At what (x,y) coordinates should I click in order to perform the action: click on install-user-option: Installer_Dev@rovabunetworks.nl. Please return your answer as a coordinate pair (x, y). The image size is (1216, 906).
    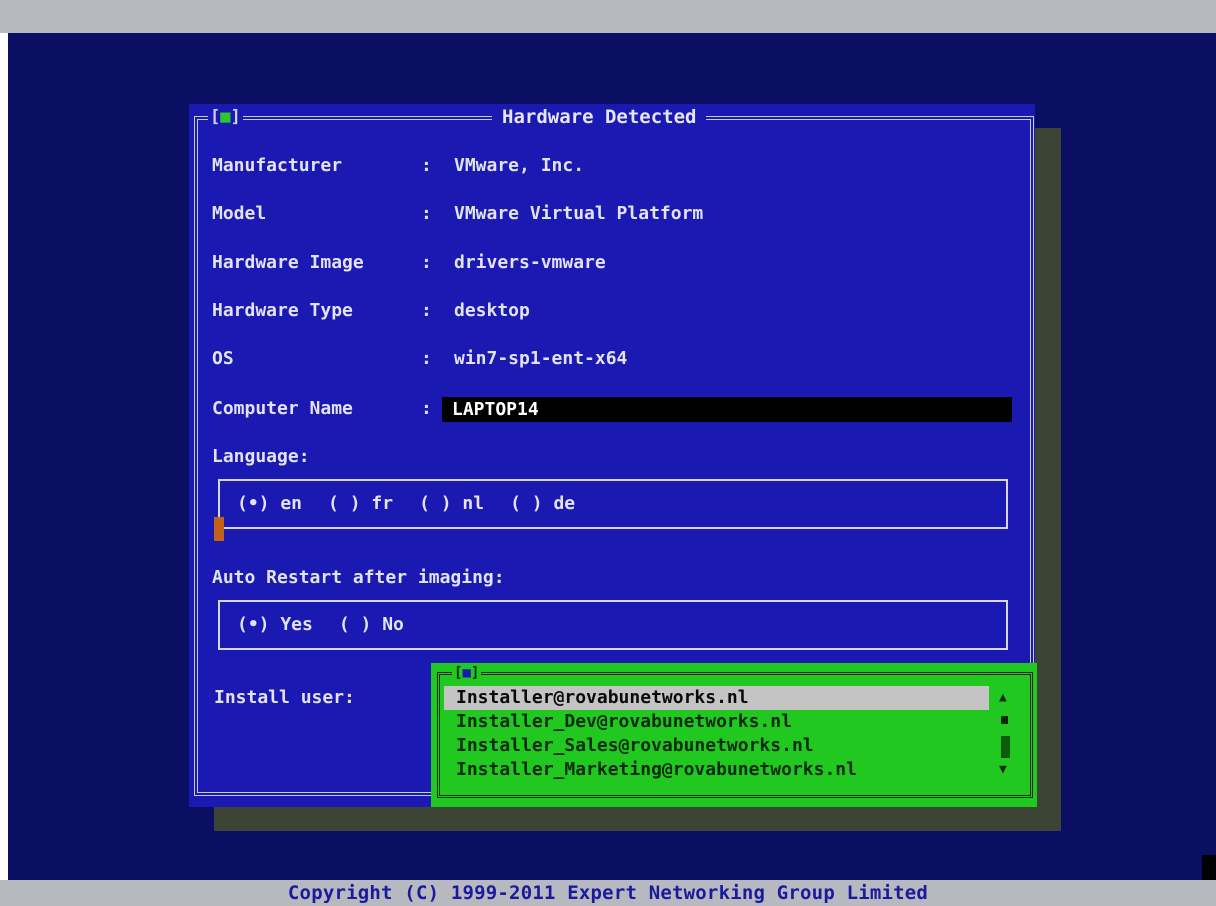
    Looking at the image, I should click on (716, 722).